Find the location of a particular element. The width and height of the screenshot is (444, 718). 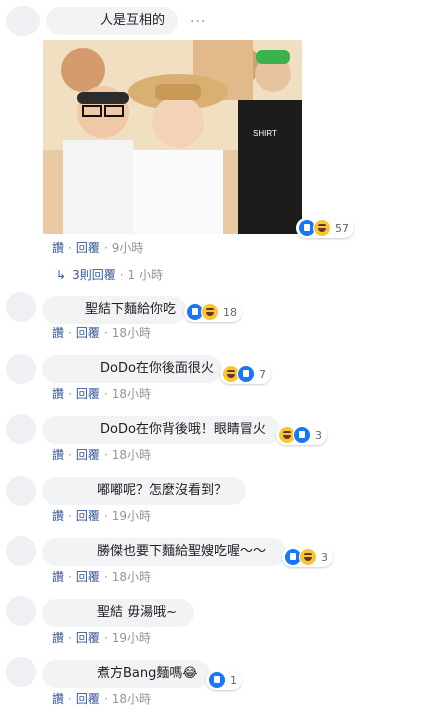

reaction-count: 7 is located at coordinates (262, 374).